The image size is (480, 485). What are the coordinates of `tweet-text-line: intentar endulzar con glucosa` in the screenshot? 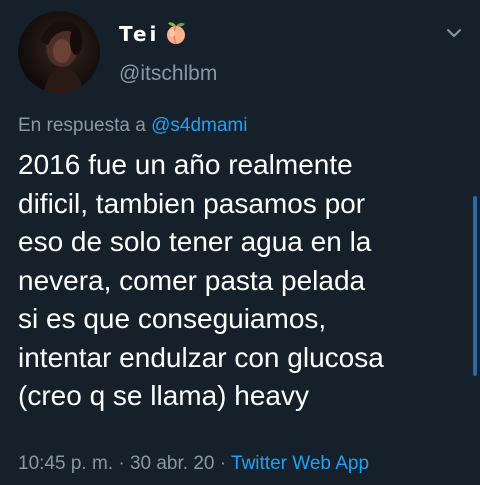 It's located at (201, 357).